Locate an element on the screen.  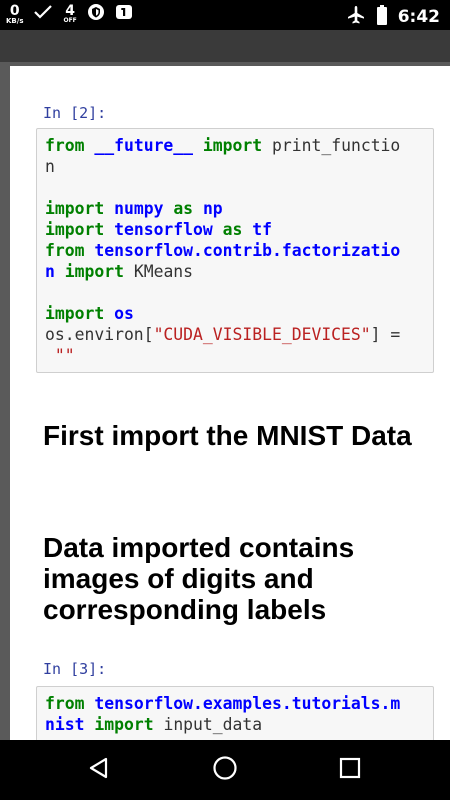
code-token: tf is located at coordinates (262, 229).